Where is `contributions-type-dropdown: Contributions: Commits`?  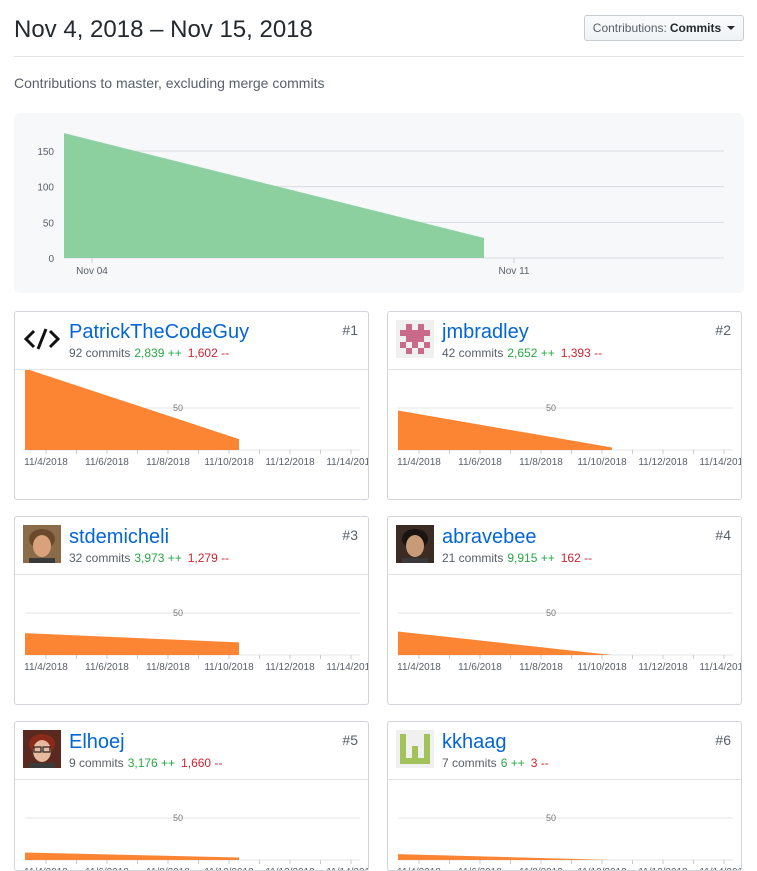
contributions-type-dropdown: Contributions: Commits is located at coordinates (664, 28).